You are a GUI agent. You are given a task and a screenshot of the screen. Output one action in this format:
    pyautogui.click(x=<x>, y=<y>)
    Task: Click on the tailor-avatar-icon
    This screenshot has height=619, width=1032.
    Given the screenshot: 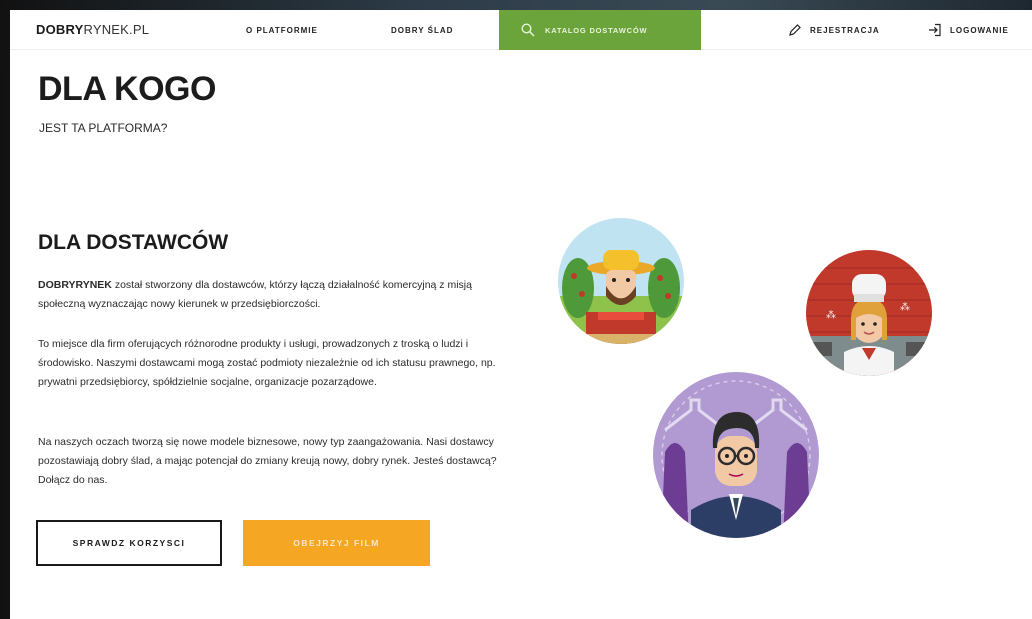 What is the action you would take?
    pyautogui.click(x=736, y=455)
    